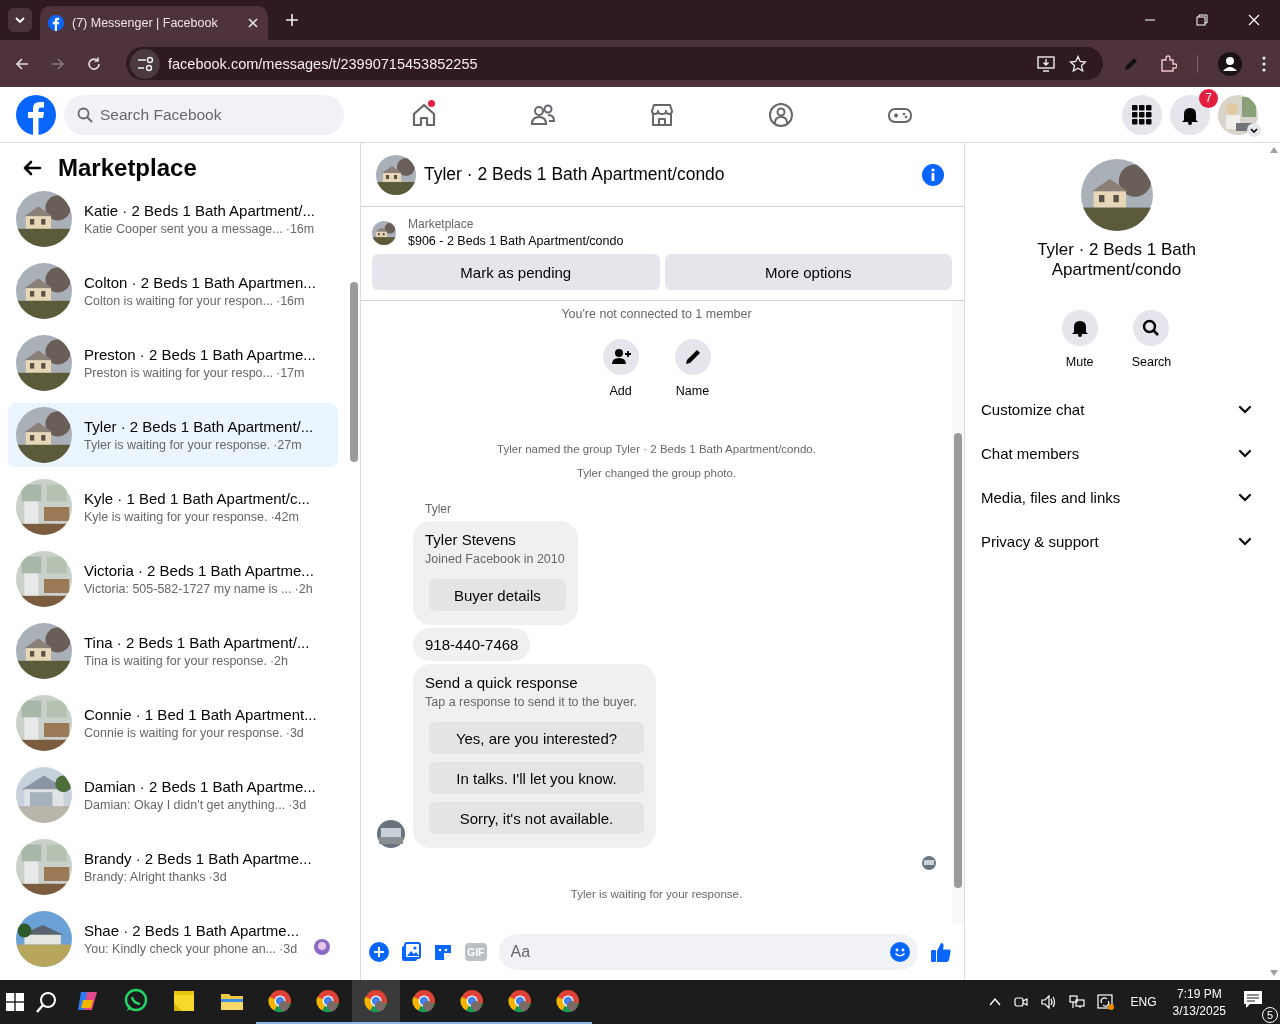 The width and height of the screenshot is (1280, 1024). I want to click on details-section: Media, files and links, so click(1116, 497).